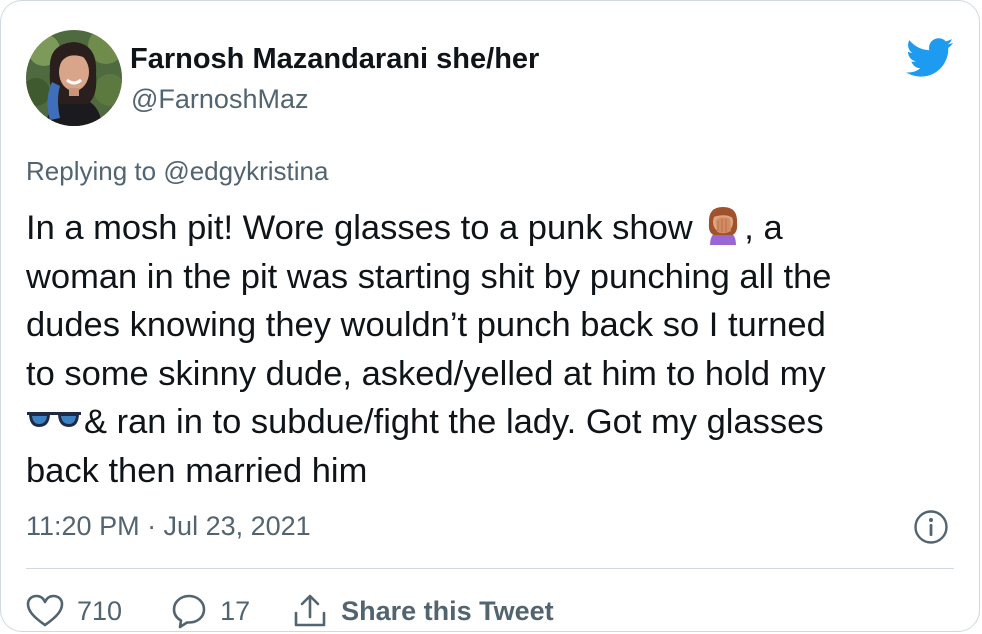  What do you see at coordinates (931, 527) in the screenshot?
I see `info-icon` at bounding box center [931, 527].